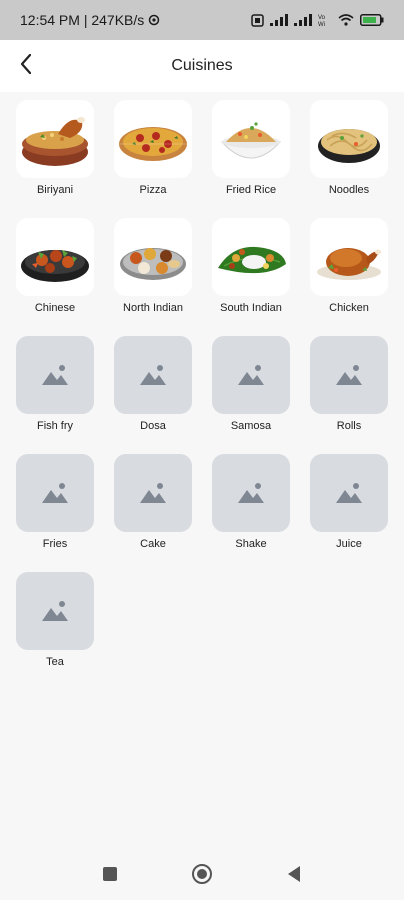  I want to click on volte-wifi-icon: Vo Wi, so click(325, 20).